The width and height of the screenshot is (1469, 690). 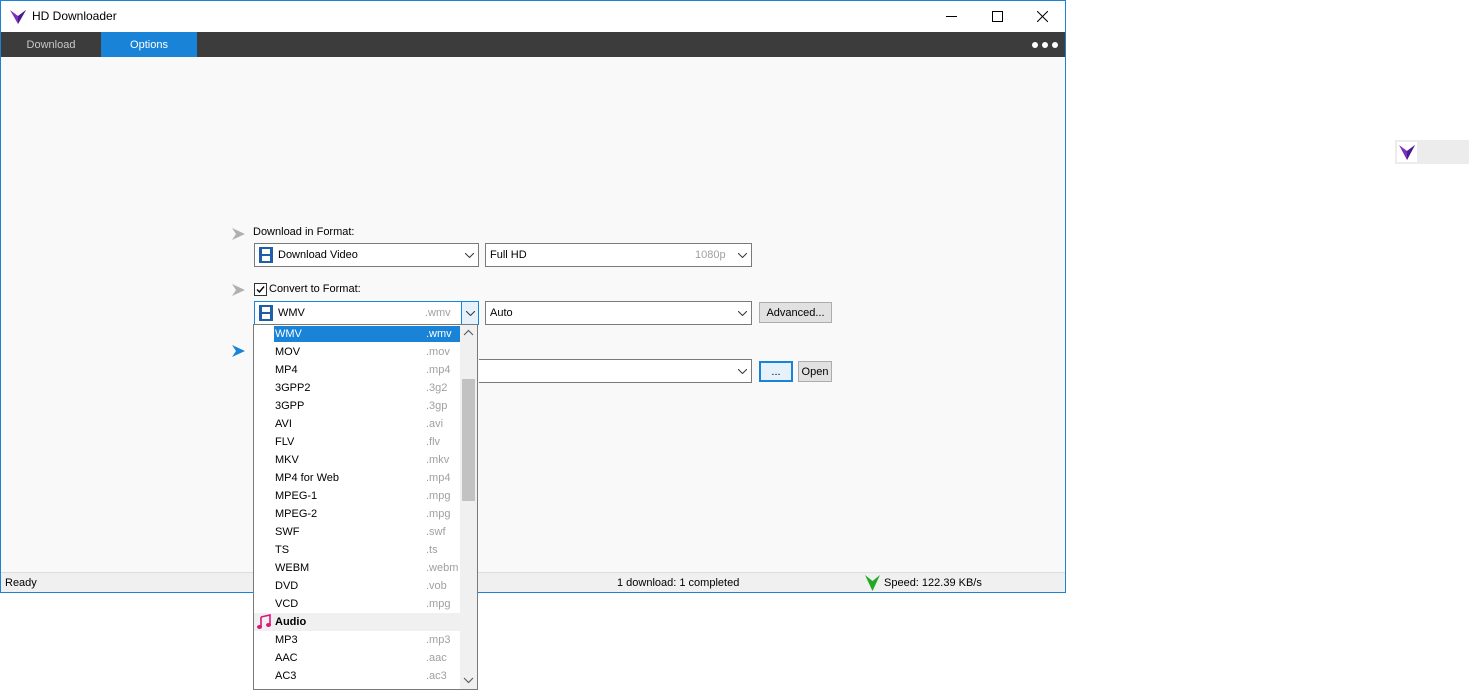 What do you see at coordinates (357, 424) in the screenshot?
I see `format-option: AVI .avi` at bounding box center [357, 424].